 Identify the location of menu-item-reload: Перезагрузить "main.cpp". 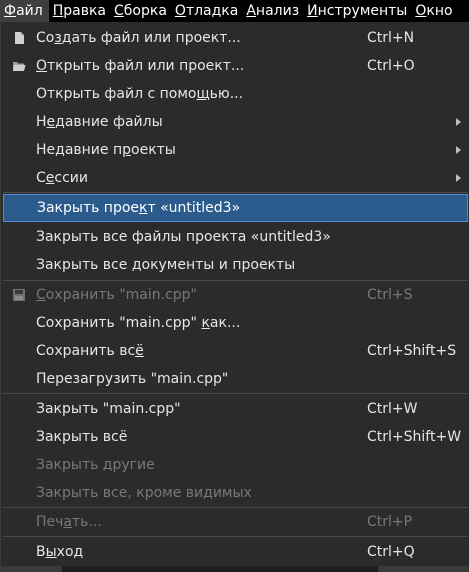
(235, 379).